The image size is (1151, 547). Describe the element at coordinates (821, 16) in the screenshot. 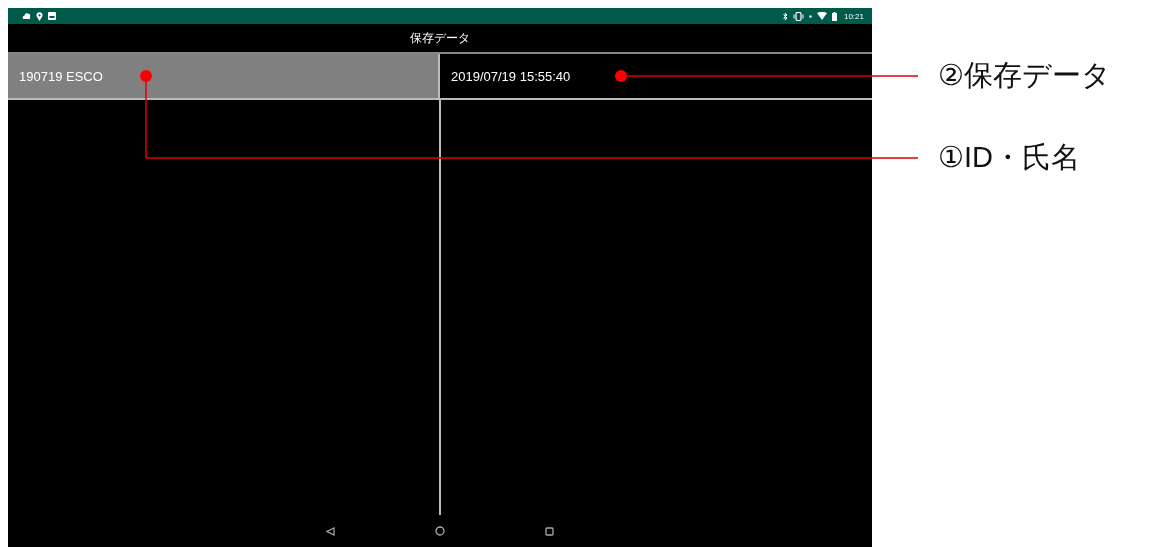

I see `wifi-icon` at that location.